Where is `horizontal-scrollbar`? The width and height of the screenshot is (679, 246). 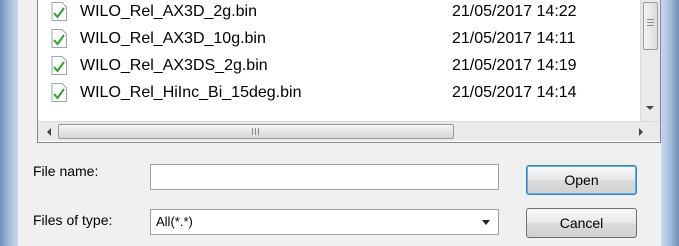 horizontal-scrollbar is located at coordinates (349, 131).